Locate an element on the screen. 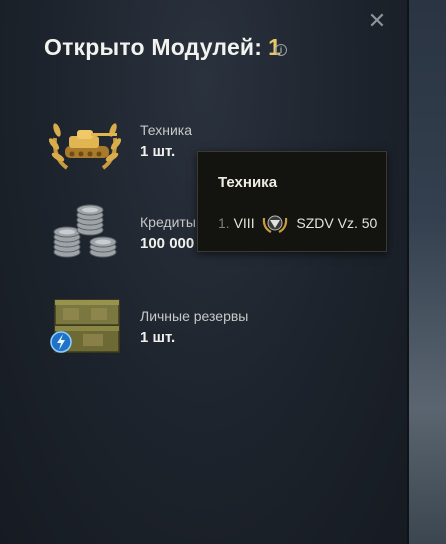 Image resolution: width=446 pixels, height=544 pixels. reward-value: 100 000 is located at coordinates (167, 243).